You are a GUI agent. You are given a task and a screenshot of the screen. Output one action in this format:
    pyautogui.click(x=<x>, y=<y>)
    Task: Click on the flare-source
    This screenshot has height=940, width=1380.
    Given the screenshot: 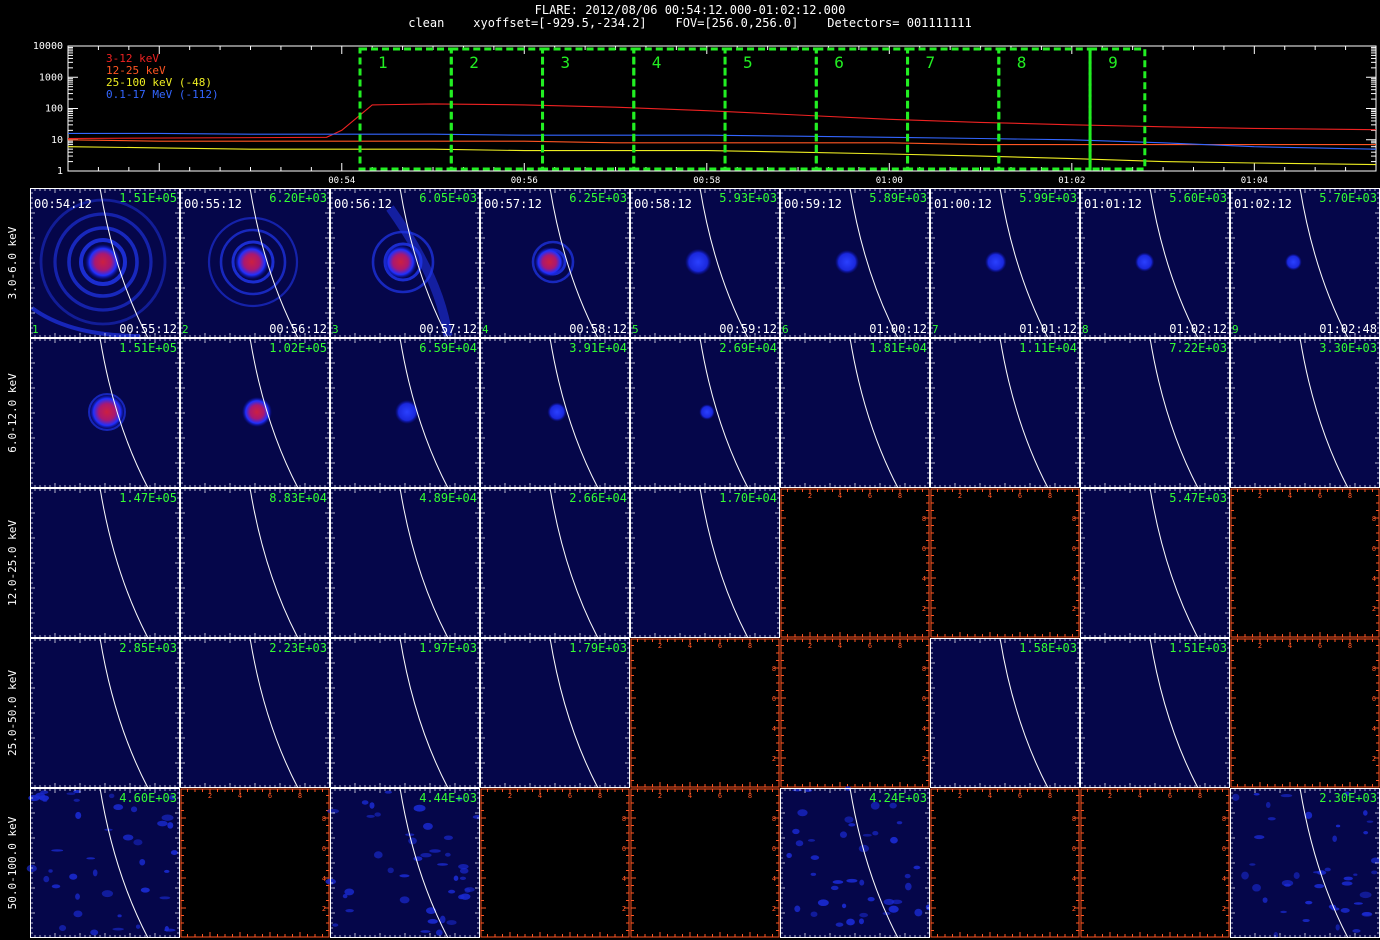 What is the action you would take?
    pyautogui.click(x=400, y=262)
    